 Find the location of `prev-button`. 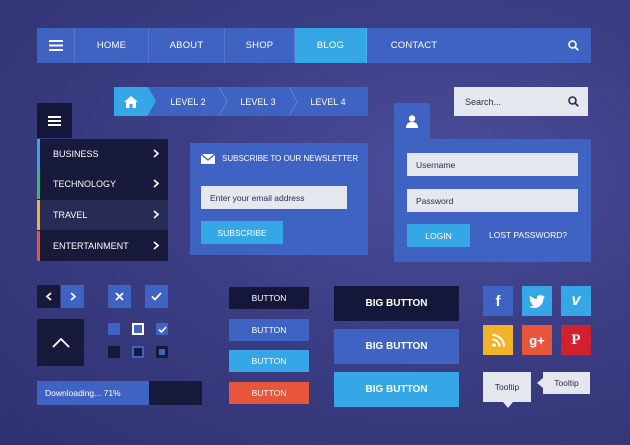

prev-button is located at coordinates (48, 296).